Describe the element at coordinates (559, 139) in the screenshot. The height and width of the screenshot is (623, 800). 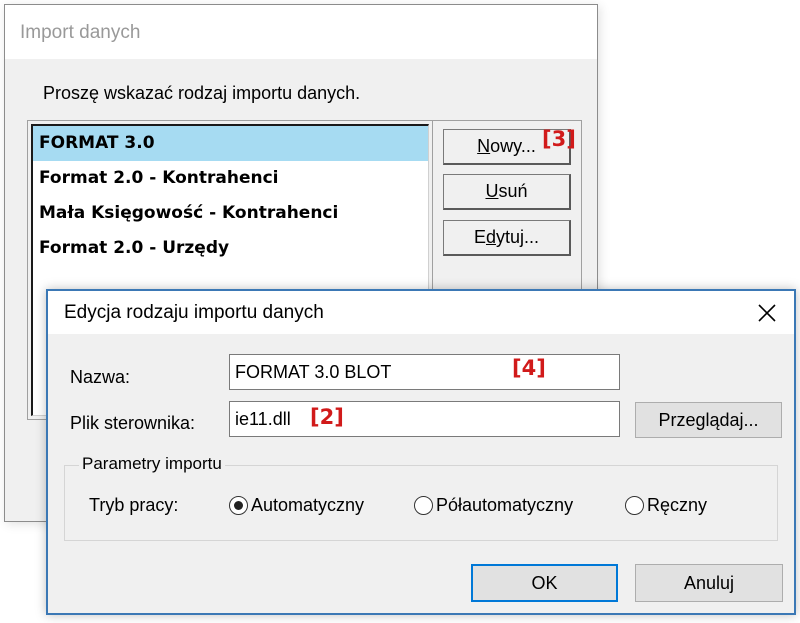
I see `annotation-3: [3]` at that location.